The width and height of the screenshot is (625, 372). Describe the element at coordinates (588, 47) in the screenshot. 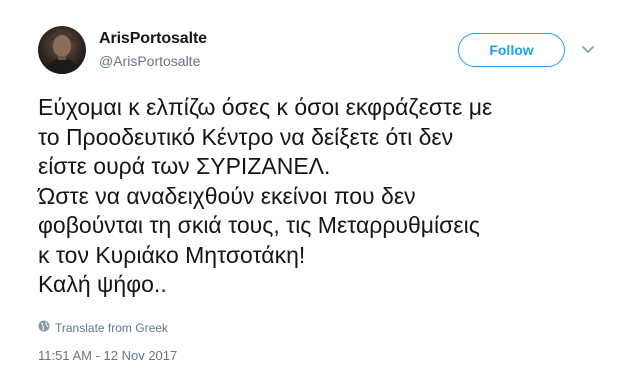

I see `chevron-down-icon` at that location.